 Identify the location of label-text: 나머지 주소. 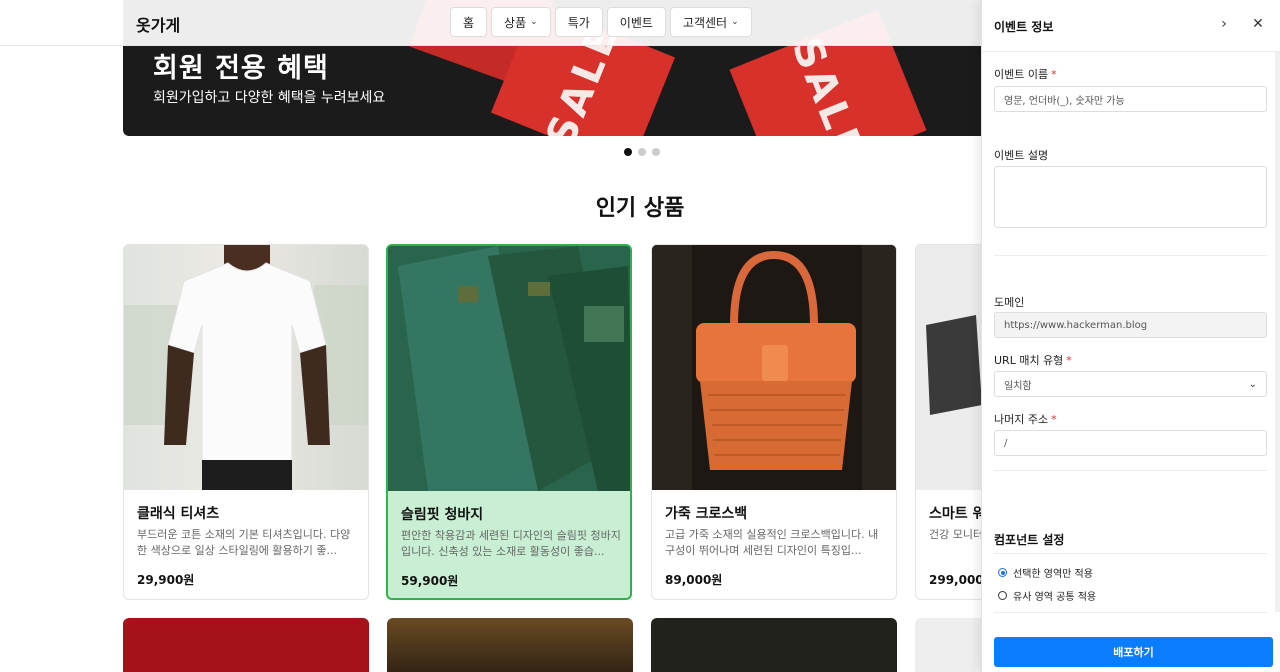
(1021, 419).